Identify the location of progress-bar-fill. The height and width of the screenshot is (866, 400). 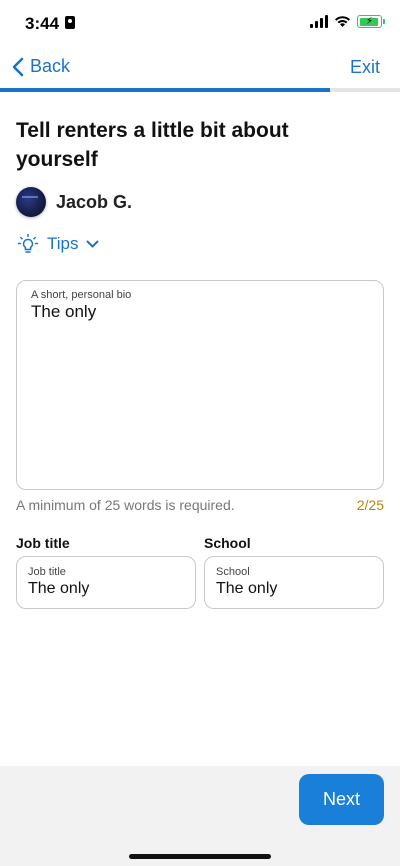
(165, 90).